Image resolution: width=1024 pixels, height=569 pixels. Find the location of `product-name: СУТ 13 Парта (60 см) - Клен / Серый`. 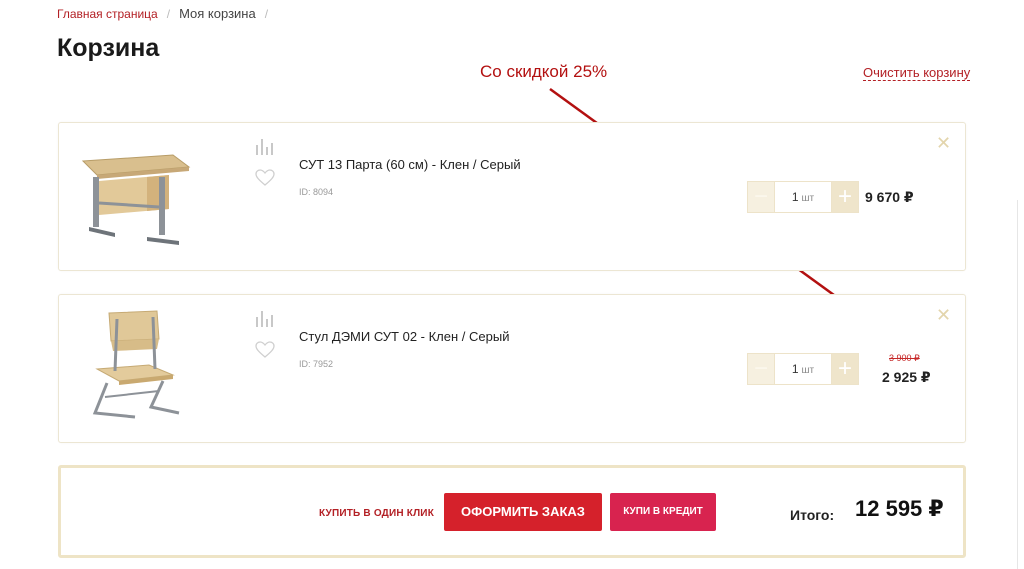

product-name: СУТ 13 Парта (60 см) - Клен / Серый is located at coordinates (410, 164).